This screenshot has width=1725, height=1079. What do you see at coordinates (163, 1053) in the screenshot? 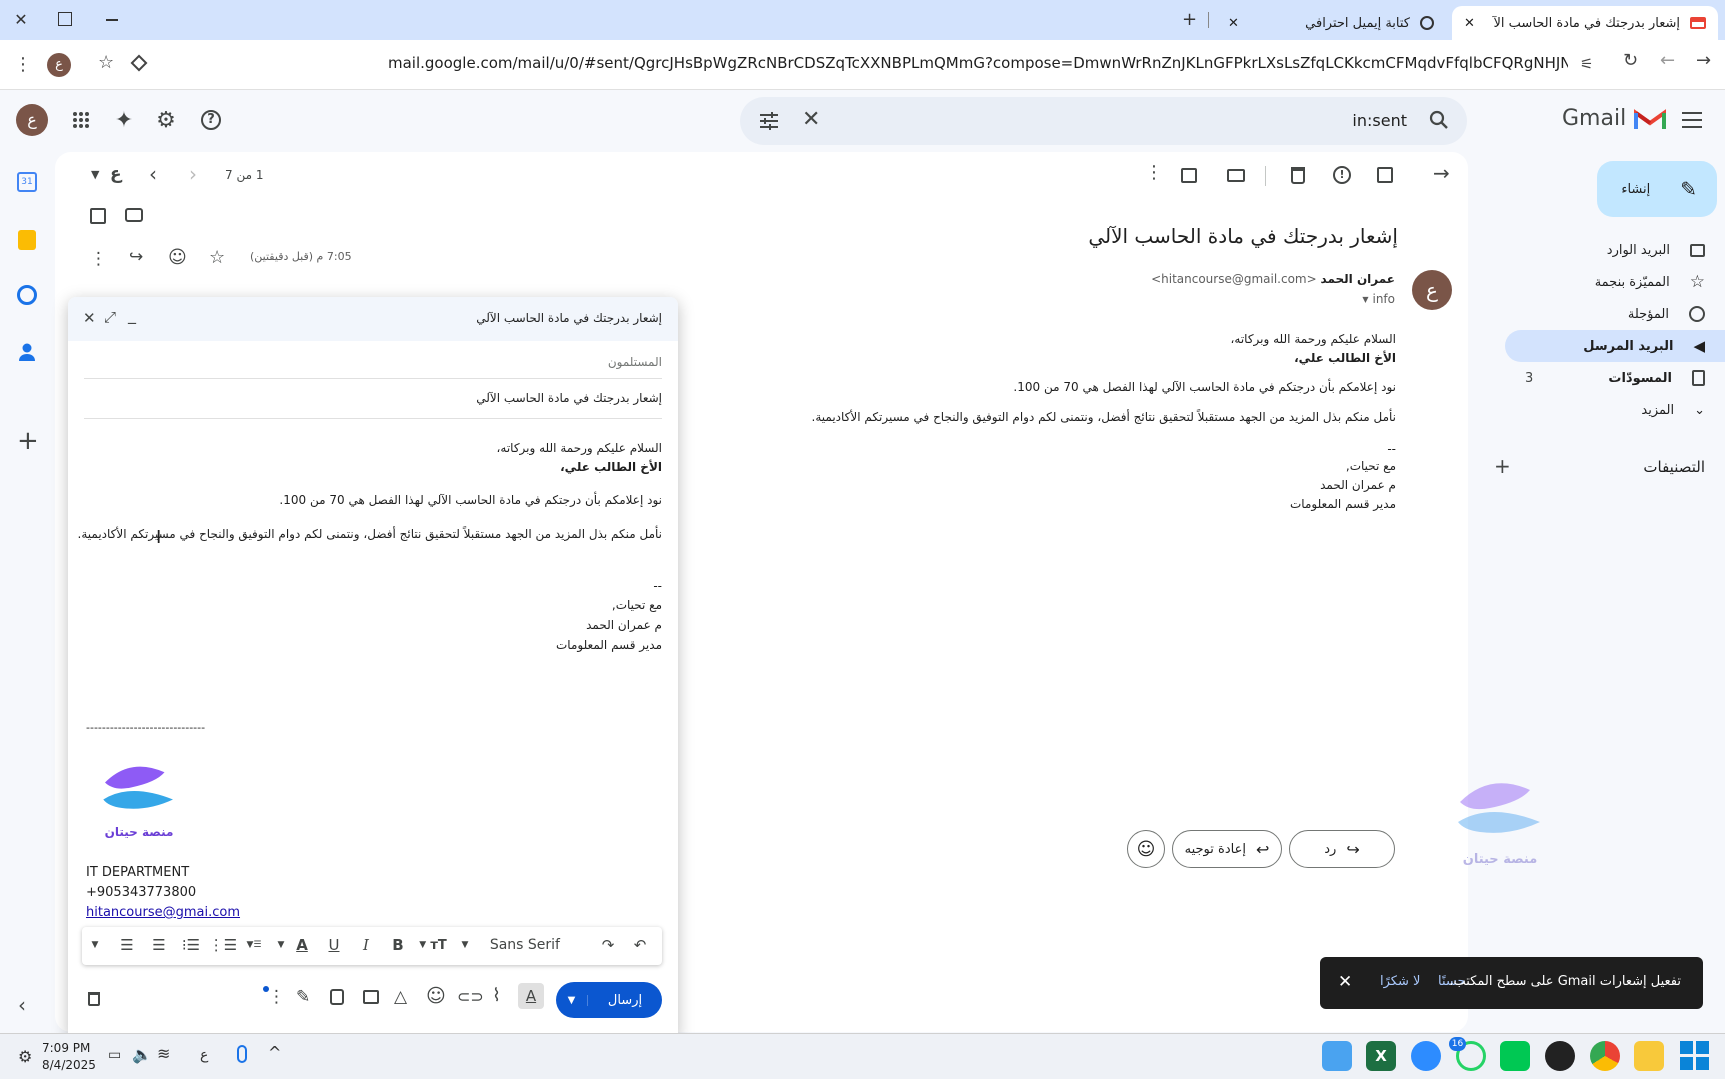
I see `wifi-icon: ≋` at bounding box center [163, 1053].